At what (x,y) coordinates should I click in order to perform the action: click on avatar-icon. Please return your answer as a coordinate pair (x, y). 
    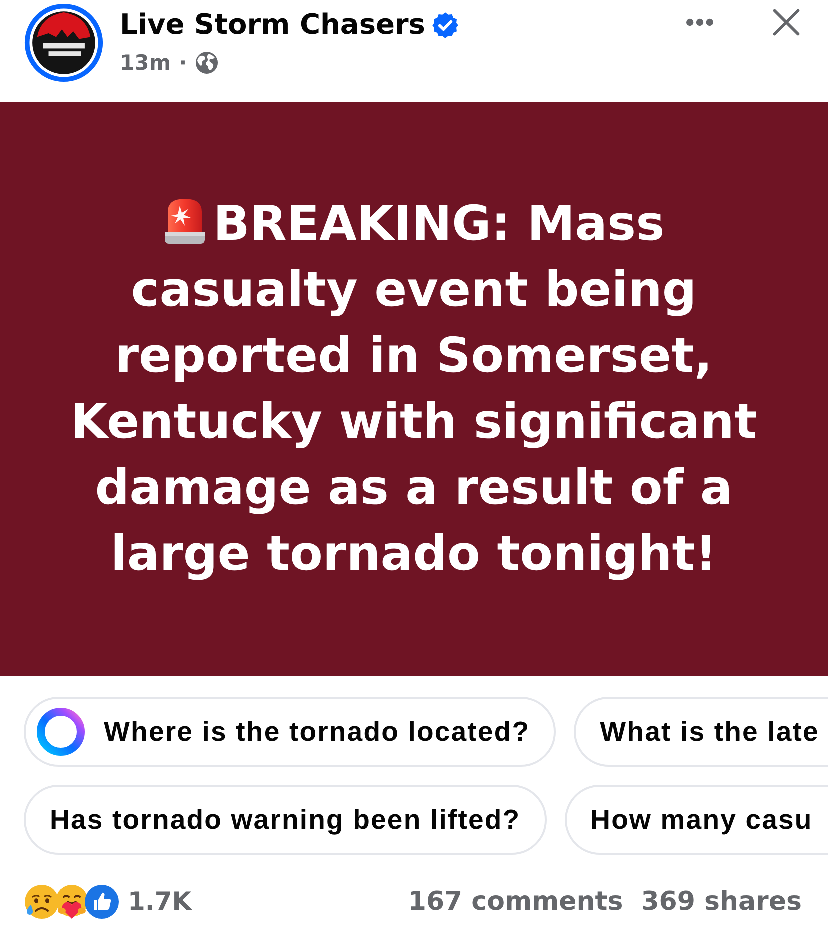
    Looking at the image, I should click on (64, 43).